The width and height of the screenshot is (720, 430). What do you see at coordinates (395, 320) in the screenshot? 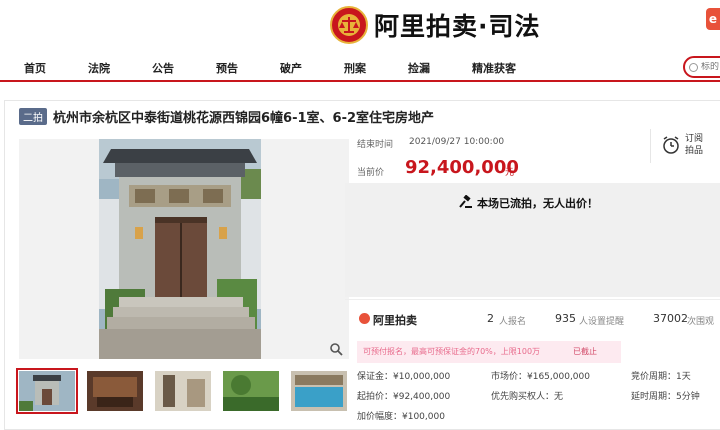
I see `brand-name: 阿里拍卖` at bounding box center [395, 320].